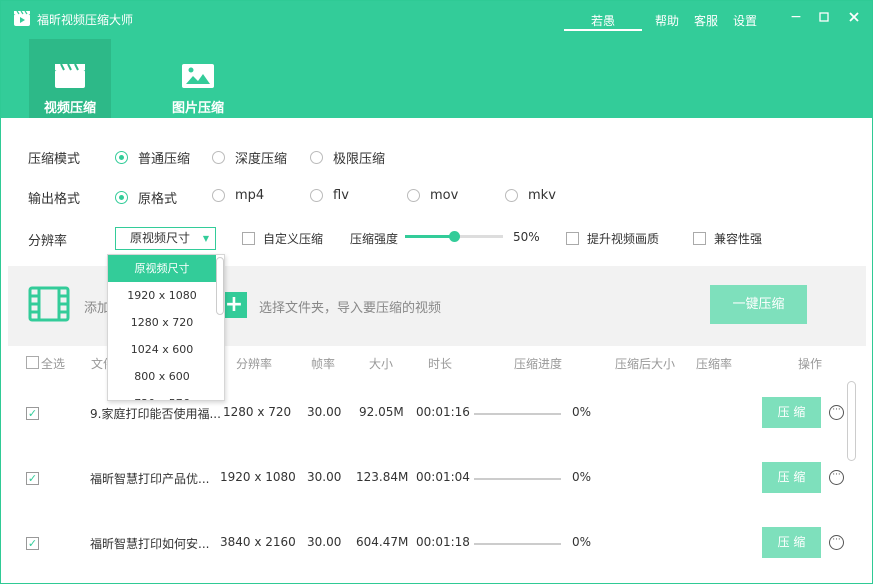 The width and height of the screenshot is (873, 584). I want to click on header-ratio: 压缩率, so click(714, 364).